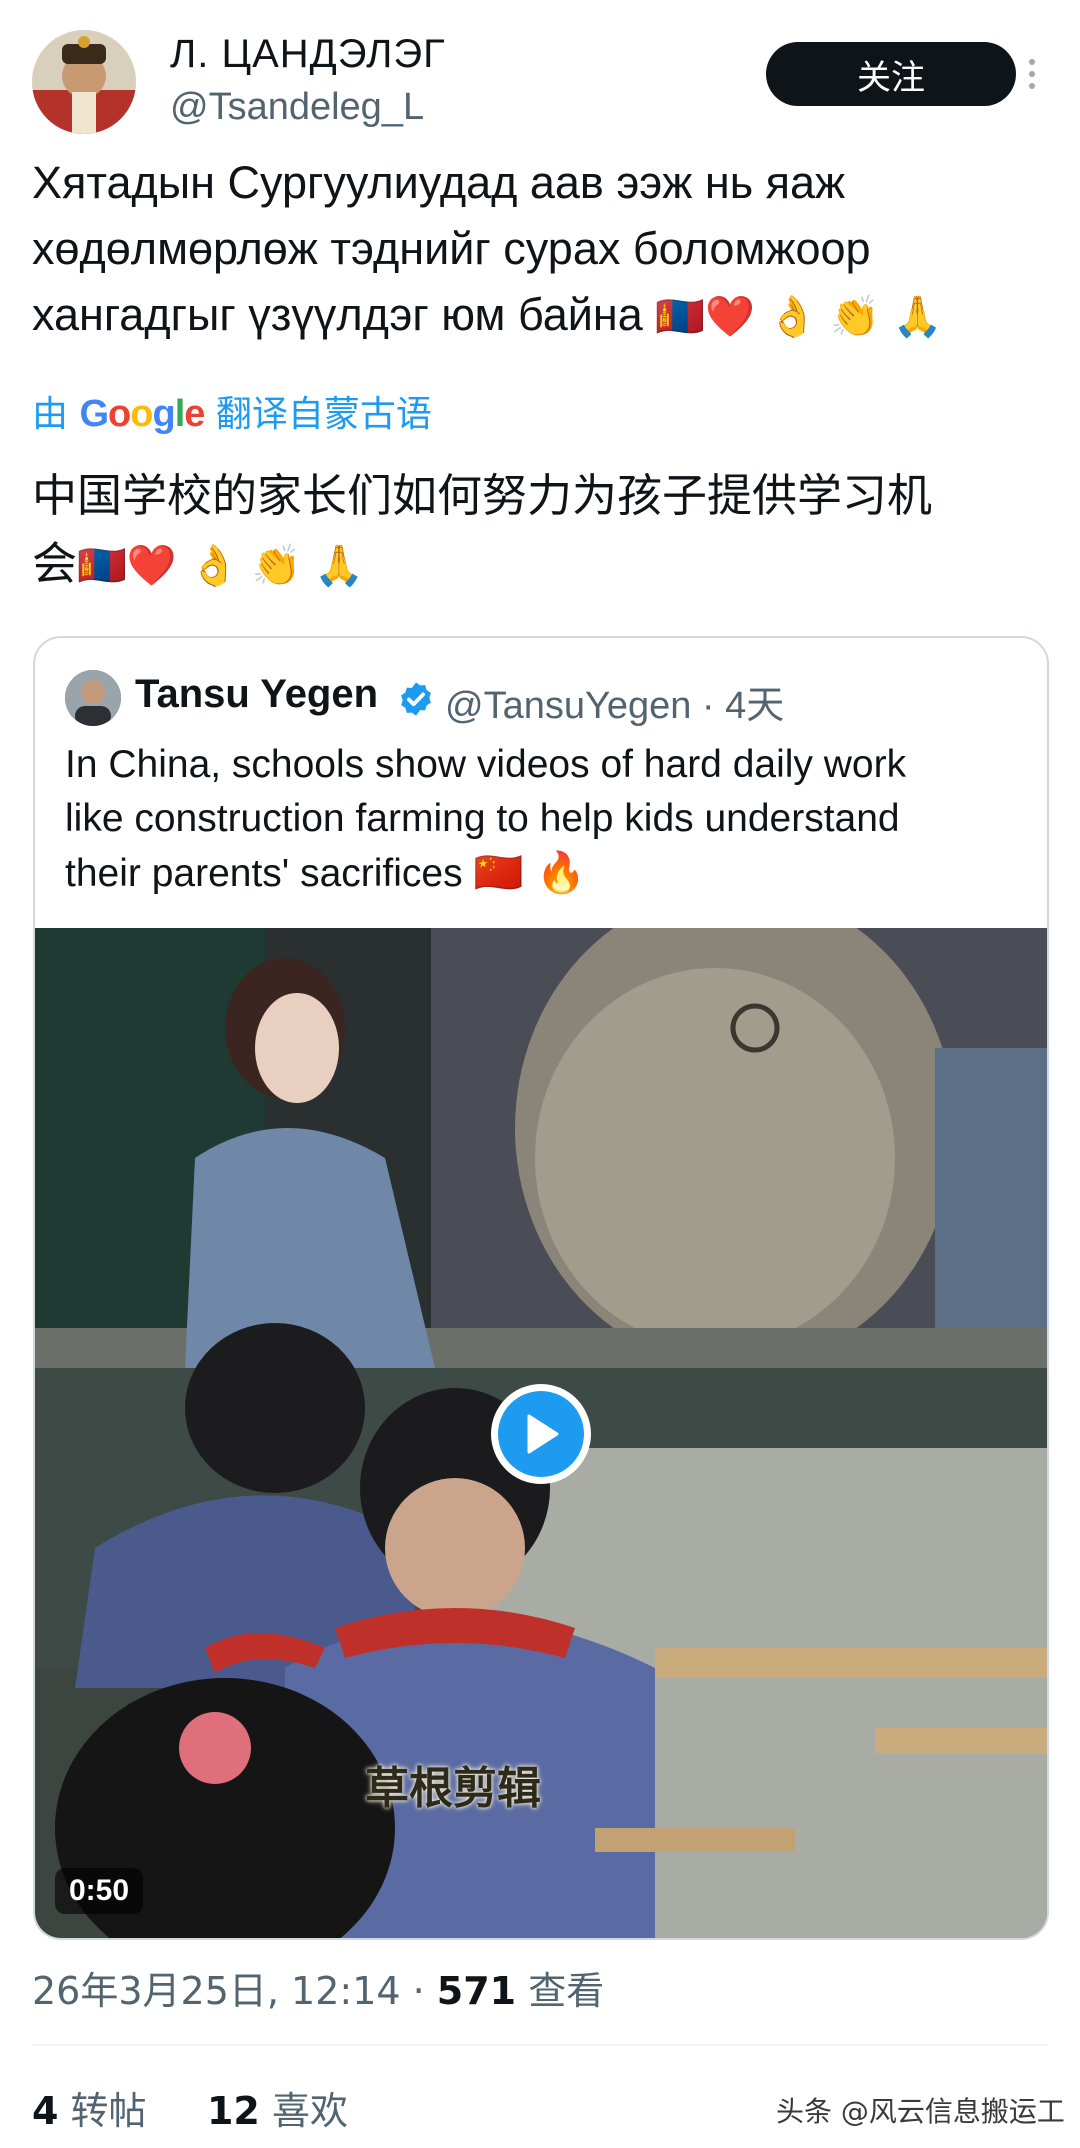  I want to click on translated-line2: 会, so click(55, 563).